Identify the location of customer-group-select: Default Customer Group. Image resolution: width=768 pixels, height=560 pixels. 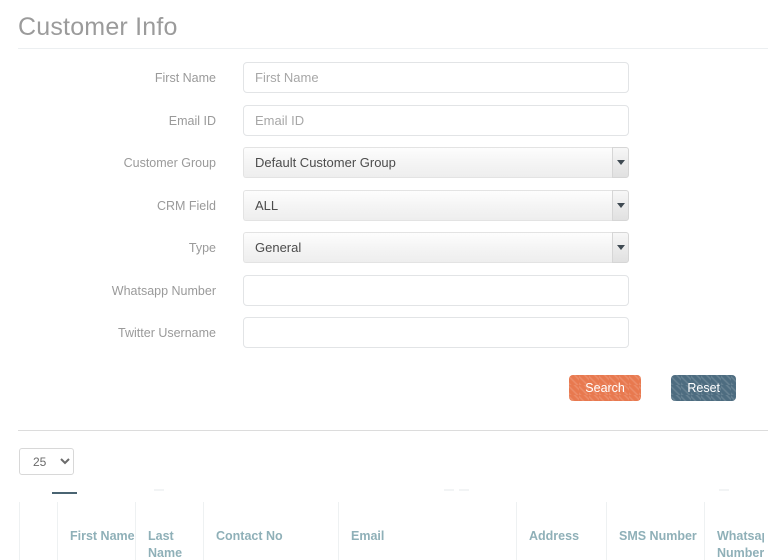
(436, 162).